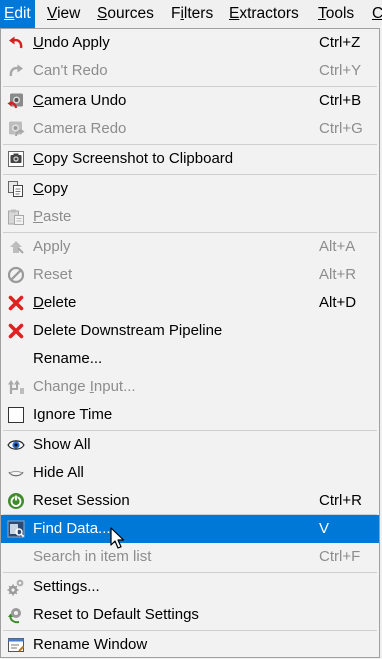 The height and width of the screenshot is (659, 382). I want to click on label-pre: Can't Redo, so click(70, 70).